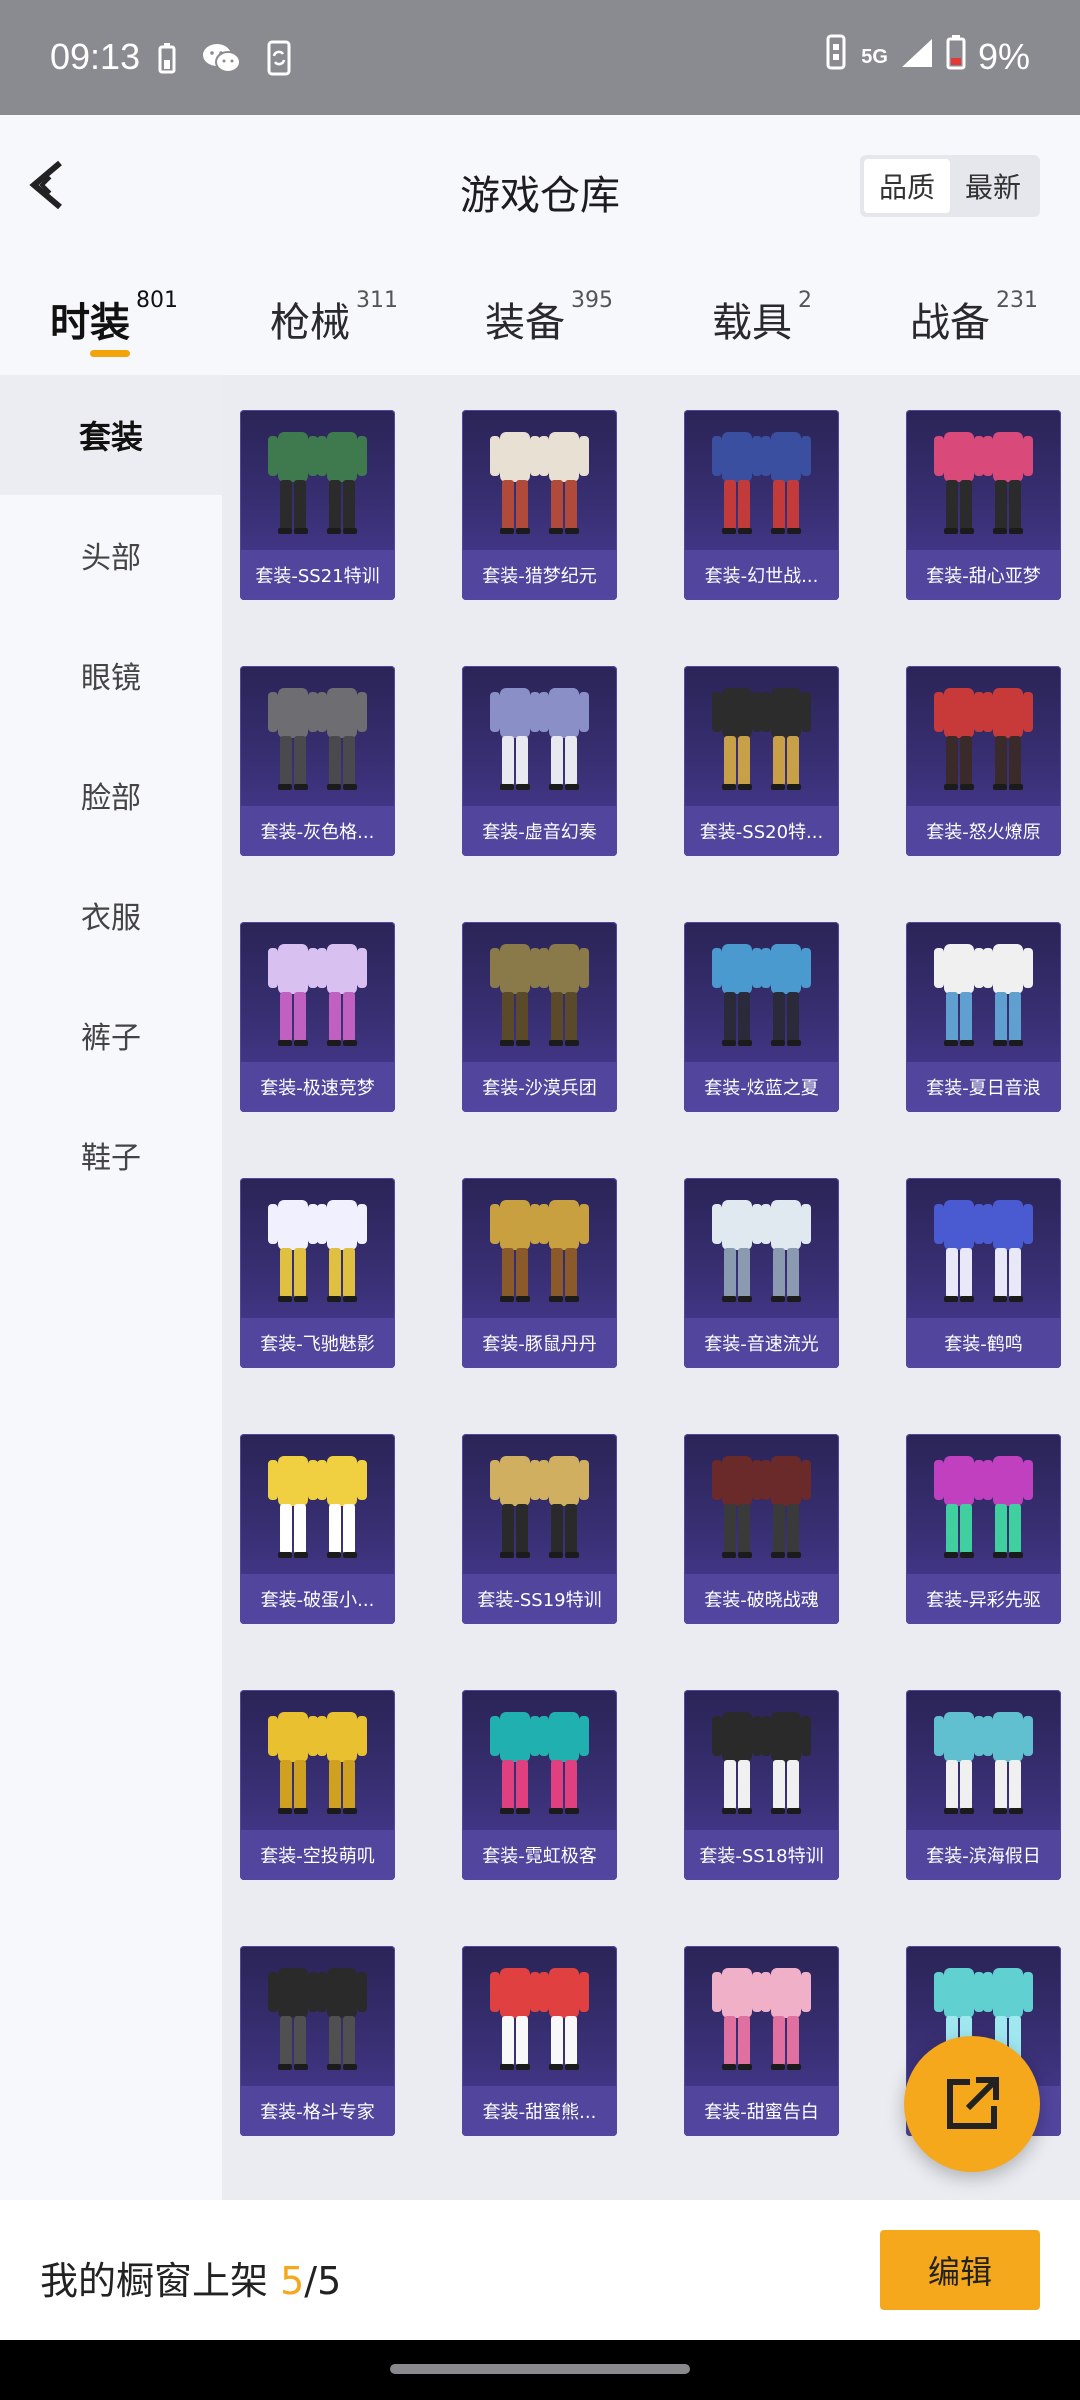  I want to click on sidebar-item-sets: 套装, so click(111, 435).